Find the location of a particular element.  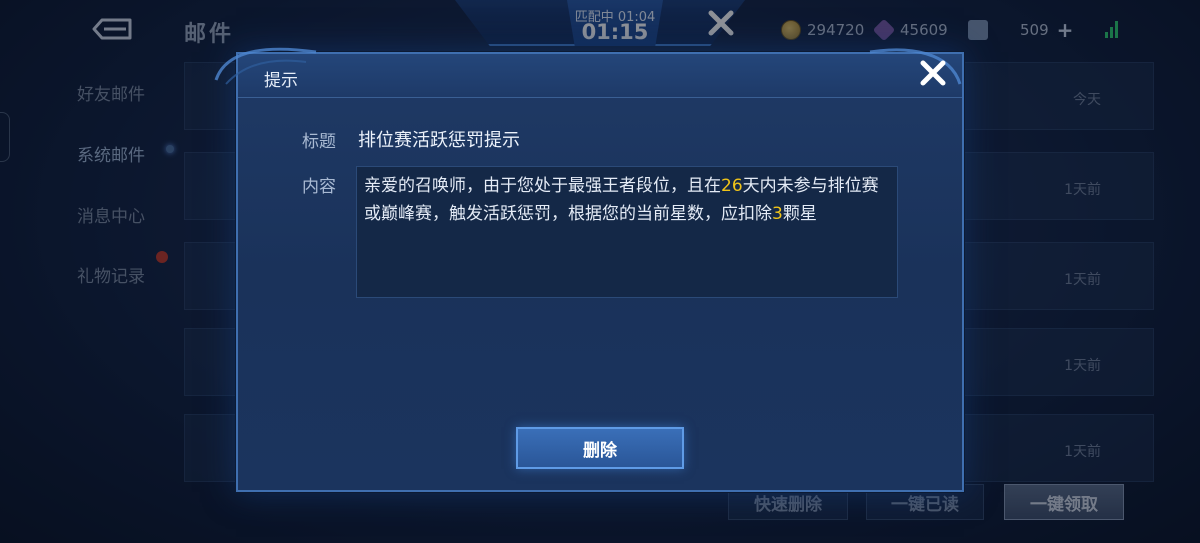

inactive-days: 26 is located at coordinates (732, 186).